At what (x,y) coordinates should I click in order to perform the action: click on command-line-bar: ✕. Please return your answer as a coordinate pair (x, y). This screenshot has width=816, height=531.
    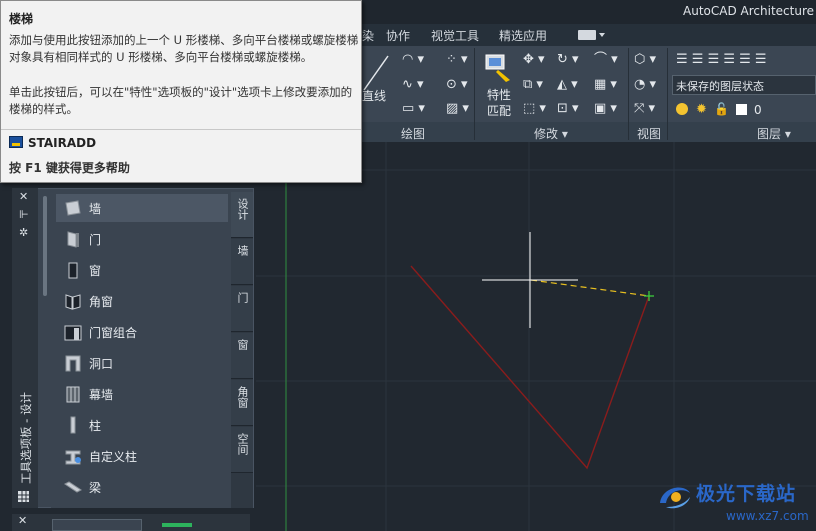
    Looking at the image, I should click on (131, 522).